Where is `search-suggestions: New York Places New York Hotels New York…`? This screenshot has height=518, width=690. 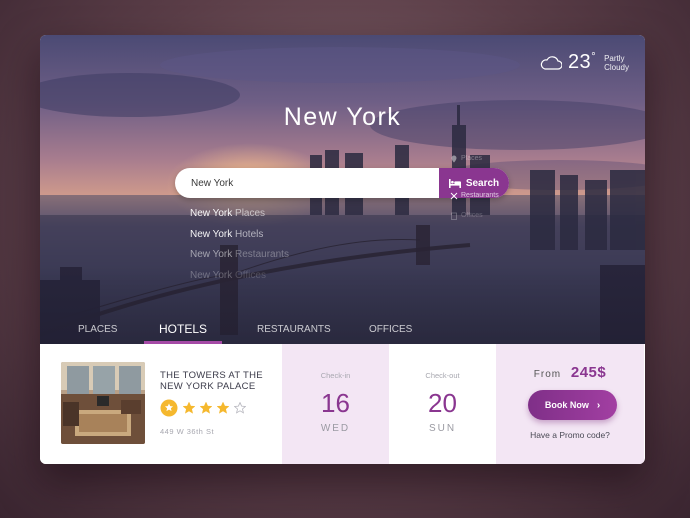
search-suggestions: New York Places New York Hotels New York… is located at coordinates (239, 245).